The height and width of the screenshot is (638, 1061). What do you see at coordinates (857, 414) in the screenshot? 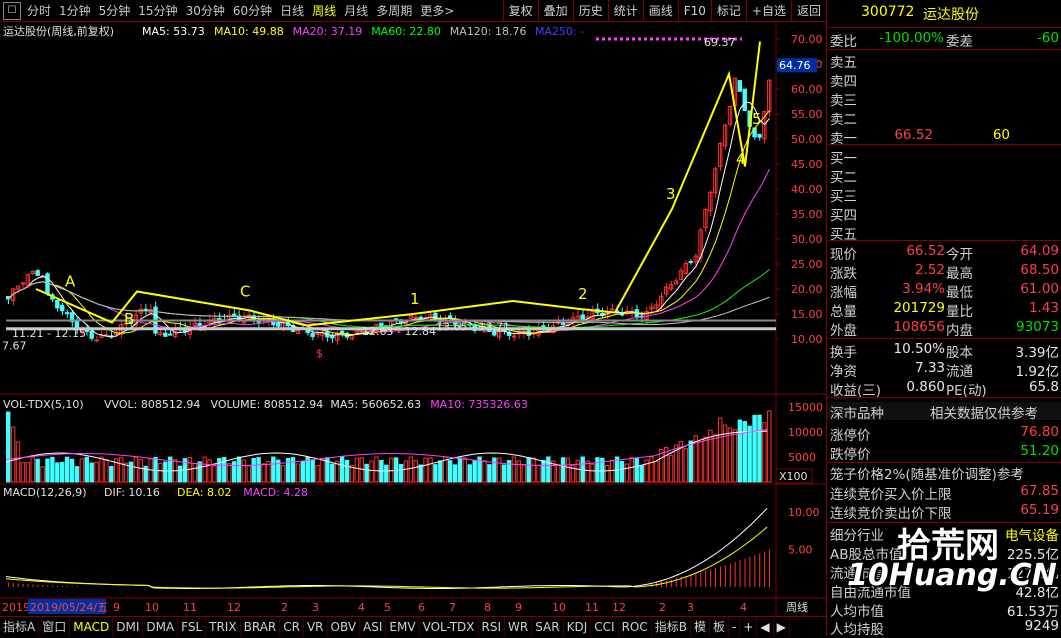
I see `market-label: 深市品种` at bounding box center [857, 414].